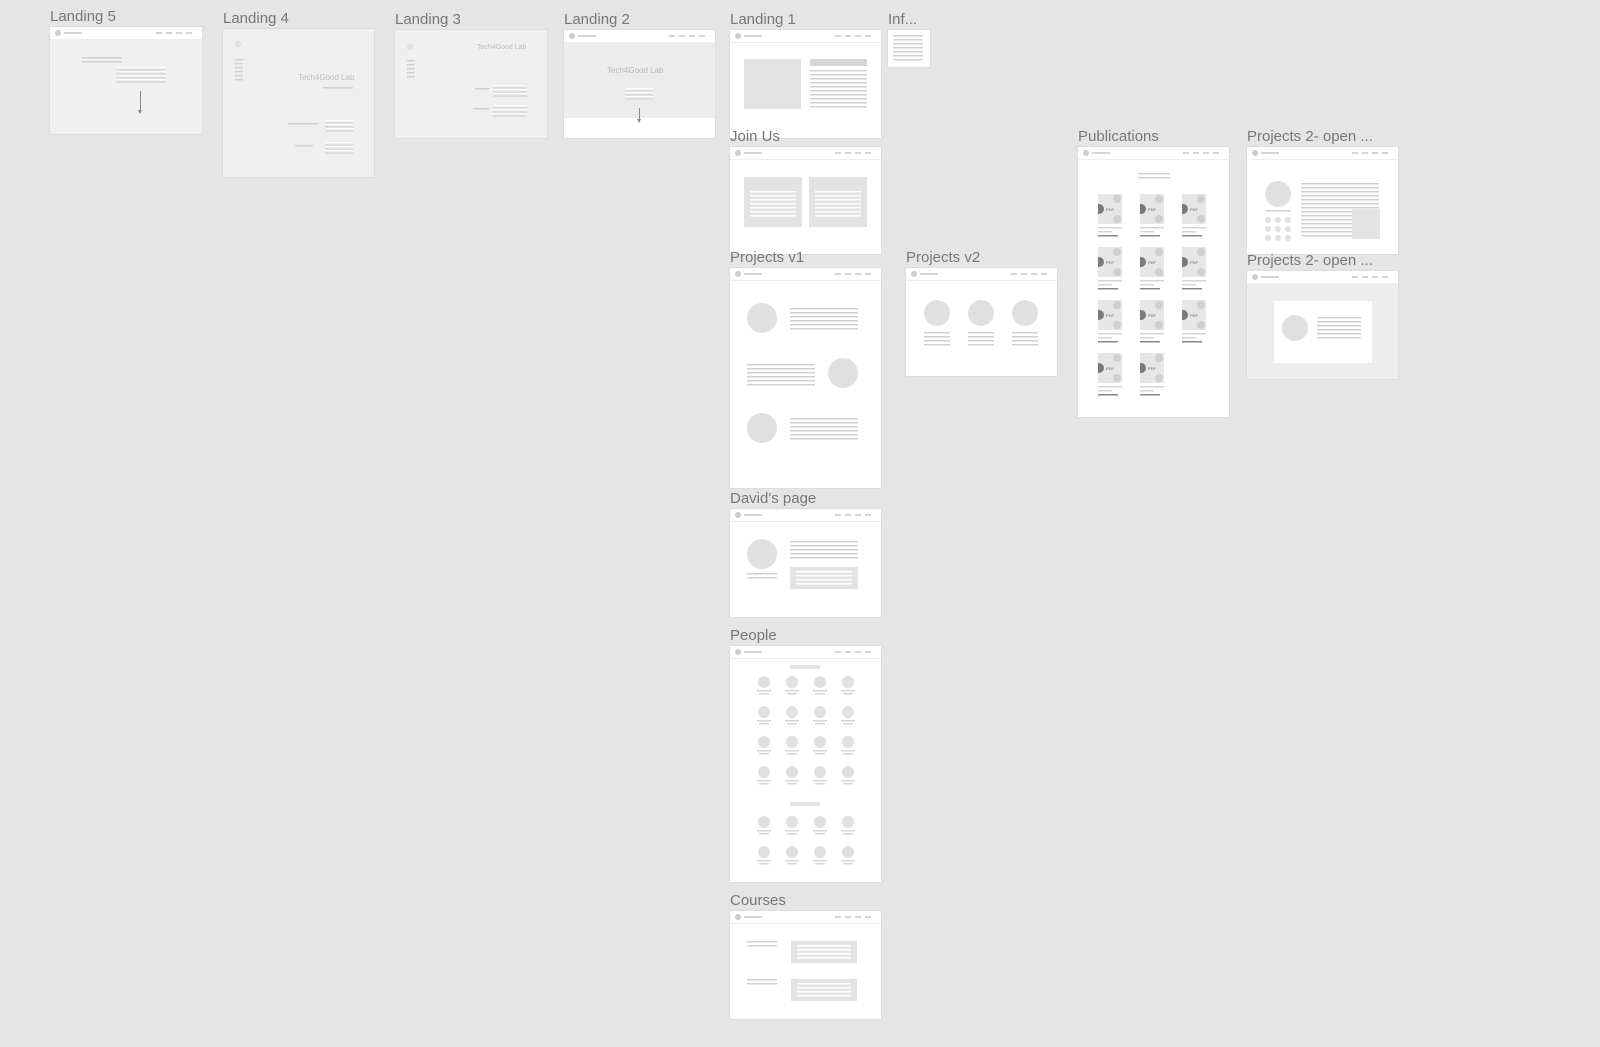 The width and height of the screenshot is (1600, 1047). I want to click on frame-label: Projects v1, so click(767, 258).